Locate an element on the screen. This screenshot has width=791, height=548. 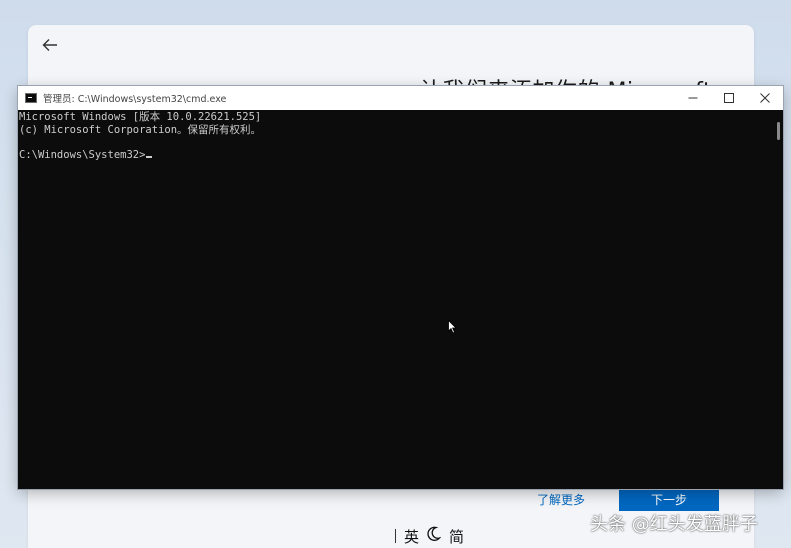
maximize-button is located at coordinates (729, 98).